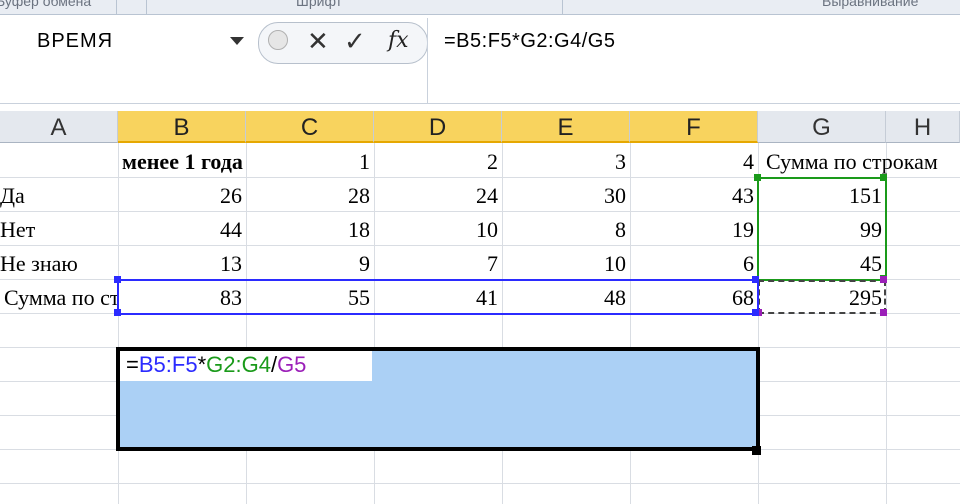 The height and width of the screenshot is (504, 960). Describe the element at coordinates (427, 61) in the screenshot. I see `formula-bar-divider` at that location.